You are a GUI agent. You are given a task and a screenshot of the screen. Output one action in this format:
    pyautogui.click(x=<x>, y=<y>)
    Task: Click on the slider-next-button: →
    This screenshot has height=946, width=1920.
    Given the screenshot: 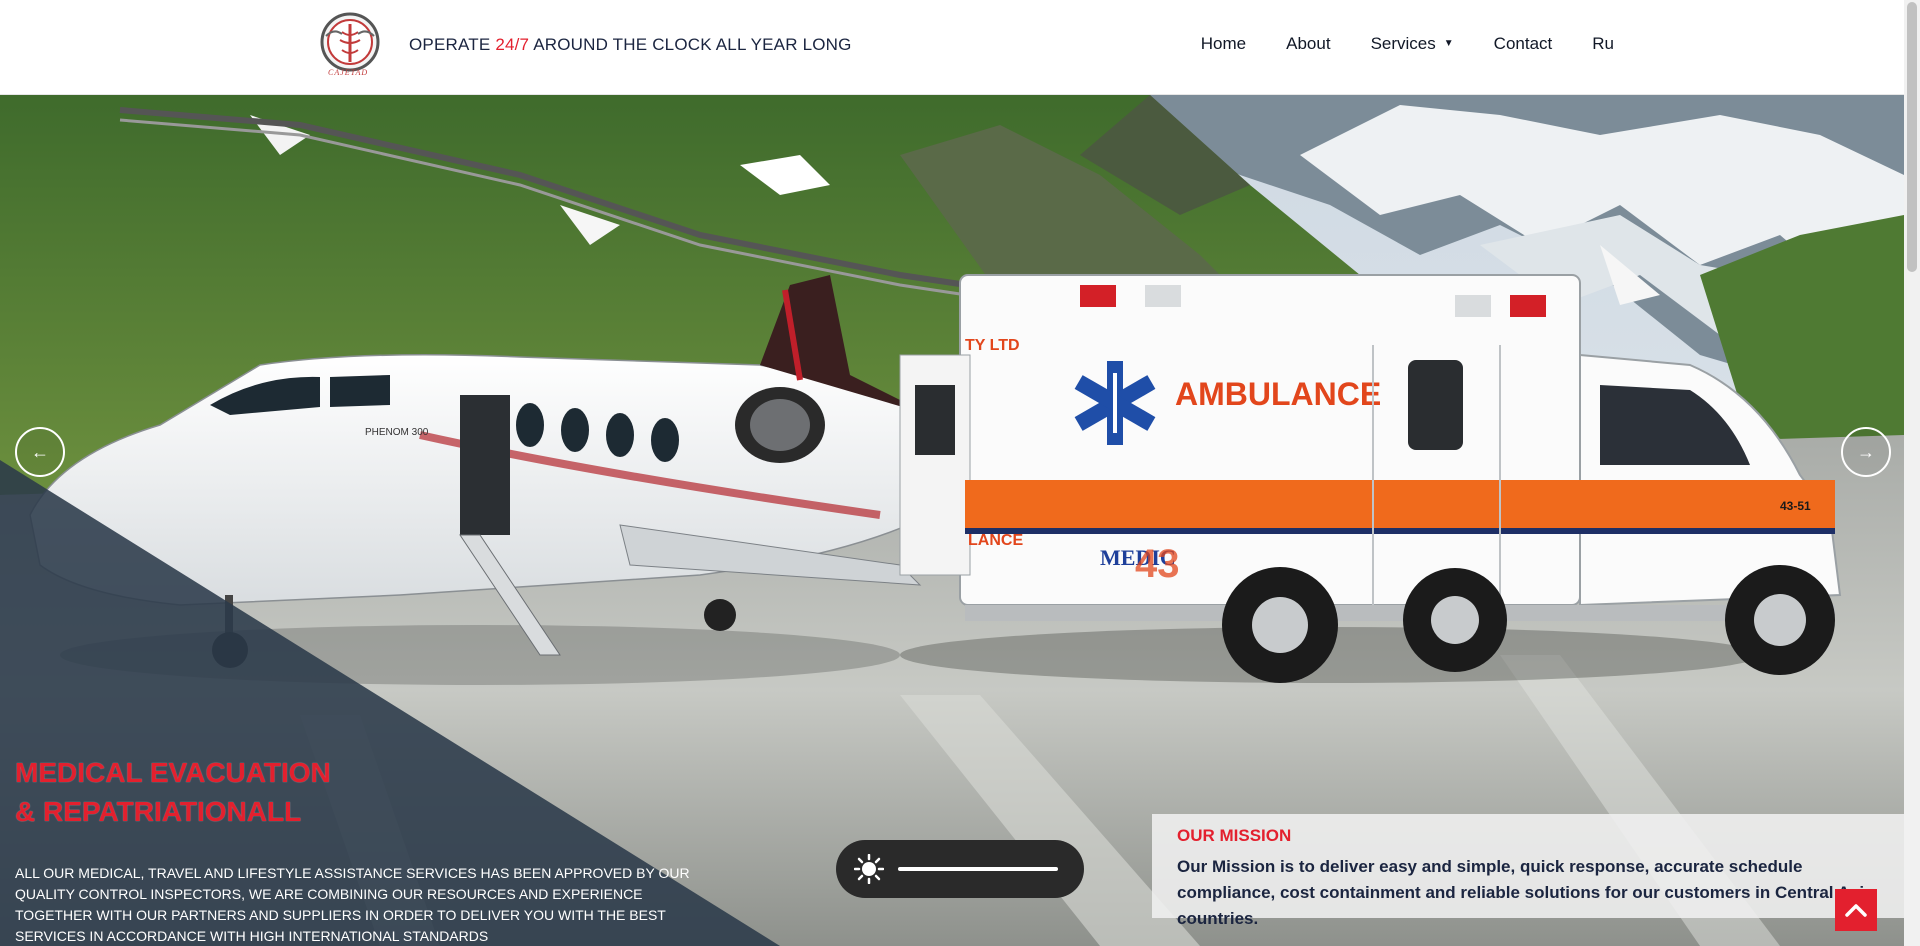 What is the action you would take?
    pyautogui.click(x=1866, y=452)
    